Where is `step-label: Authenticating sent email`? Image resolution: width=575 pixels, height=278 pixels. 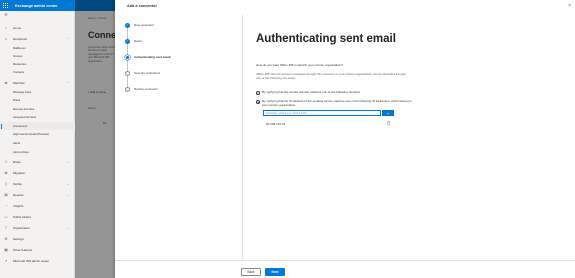 step-label: Authenticating sent email is located at coordinates (152, 57).